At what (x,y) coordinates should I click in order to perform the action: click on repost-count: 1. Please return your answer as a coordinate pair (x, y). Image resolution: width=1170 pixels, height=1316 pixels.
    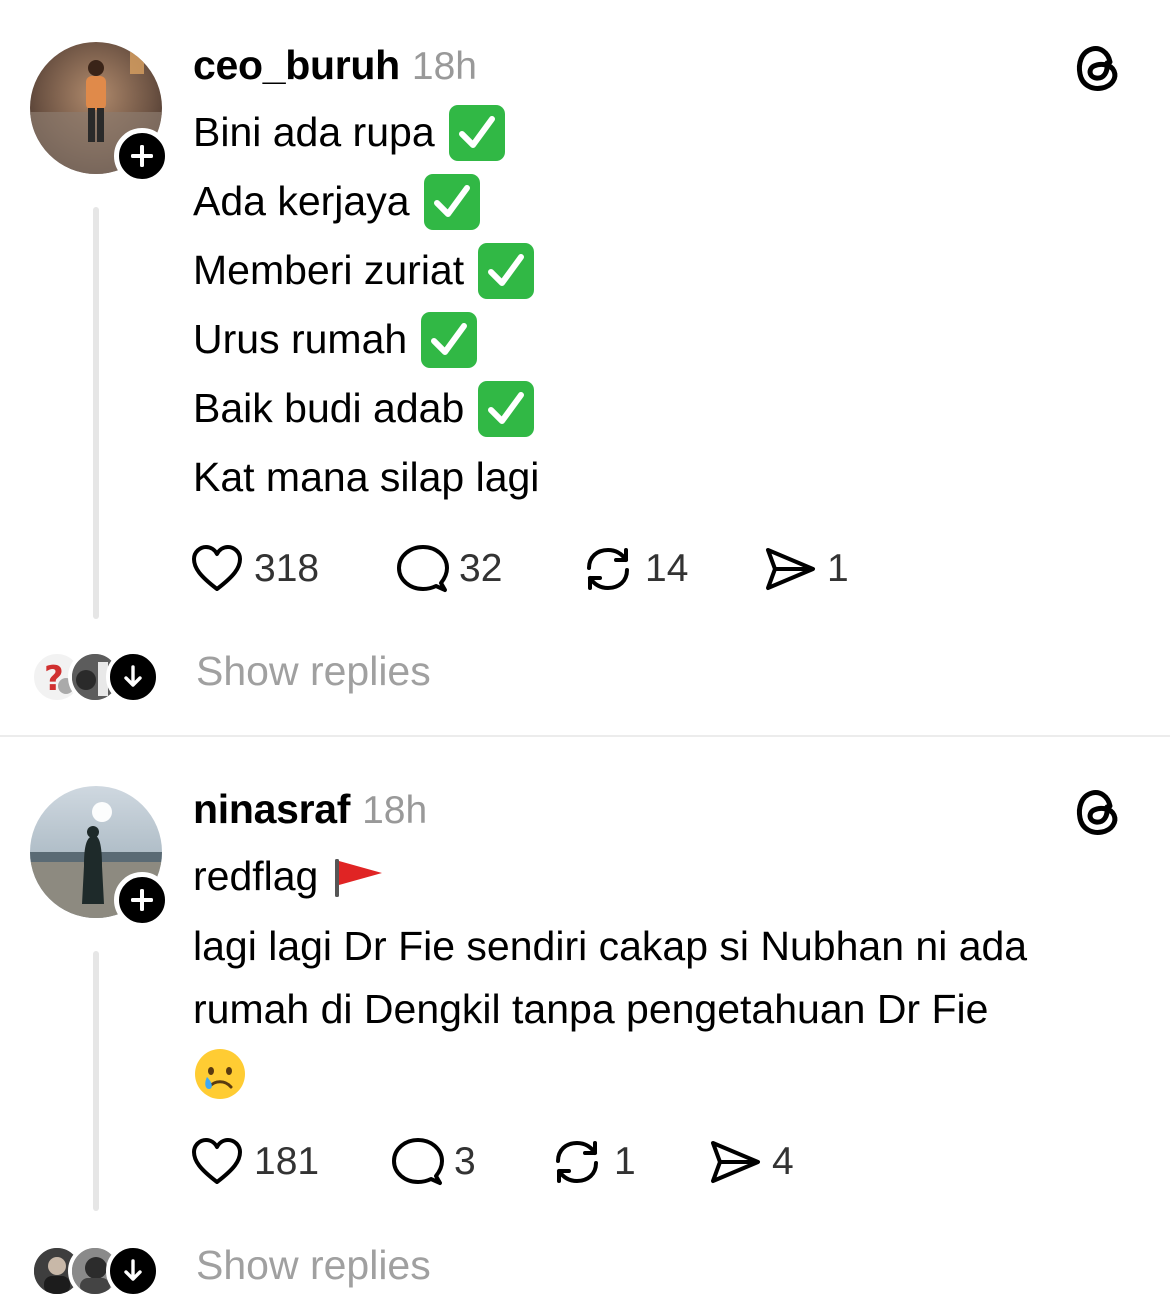
    Looking at the image, I should click on (625, 1161).